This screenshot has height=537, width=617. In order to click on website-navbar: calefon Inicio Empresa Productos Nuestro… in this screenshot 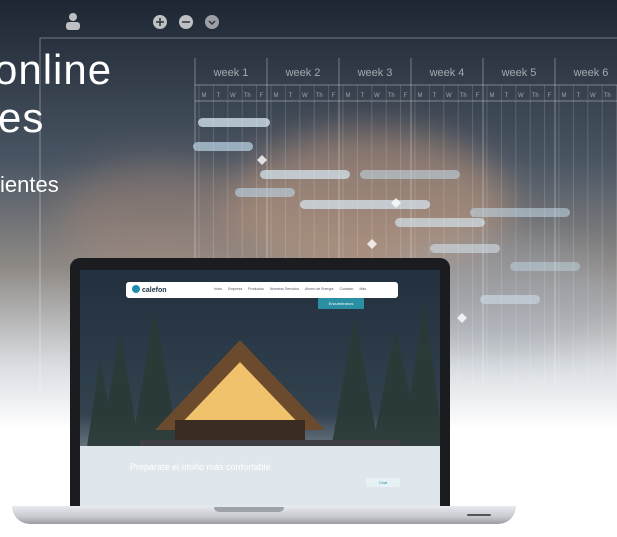, I will do `click(262, 290)`.